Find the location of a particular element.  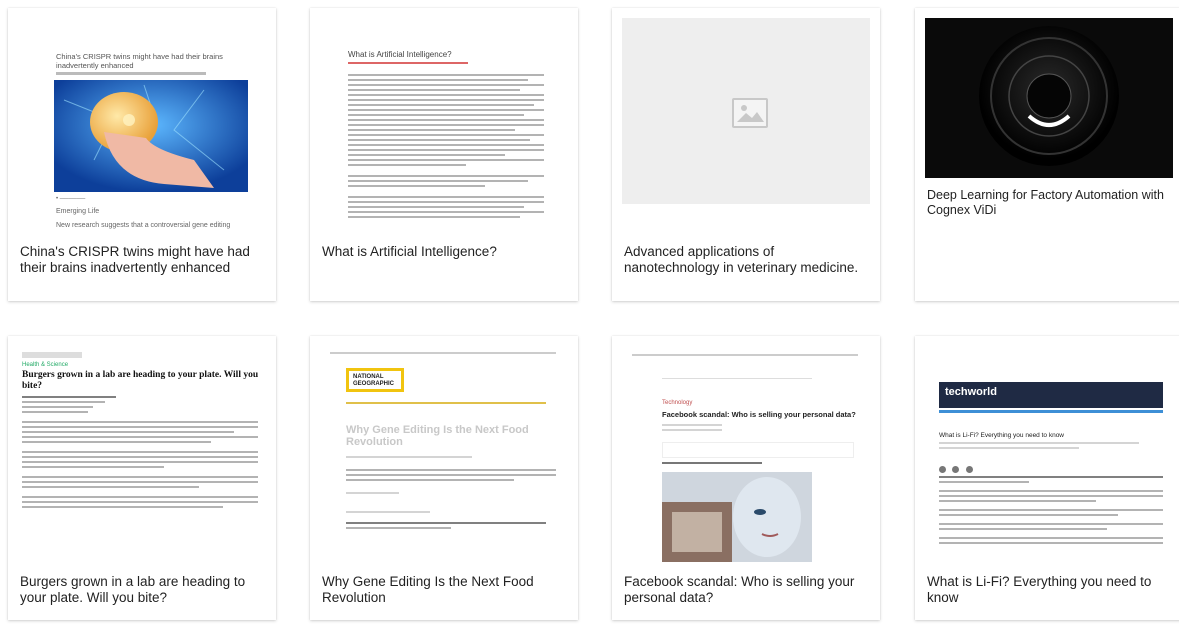

fetus-brain-image is located at coordinates (151, 136).